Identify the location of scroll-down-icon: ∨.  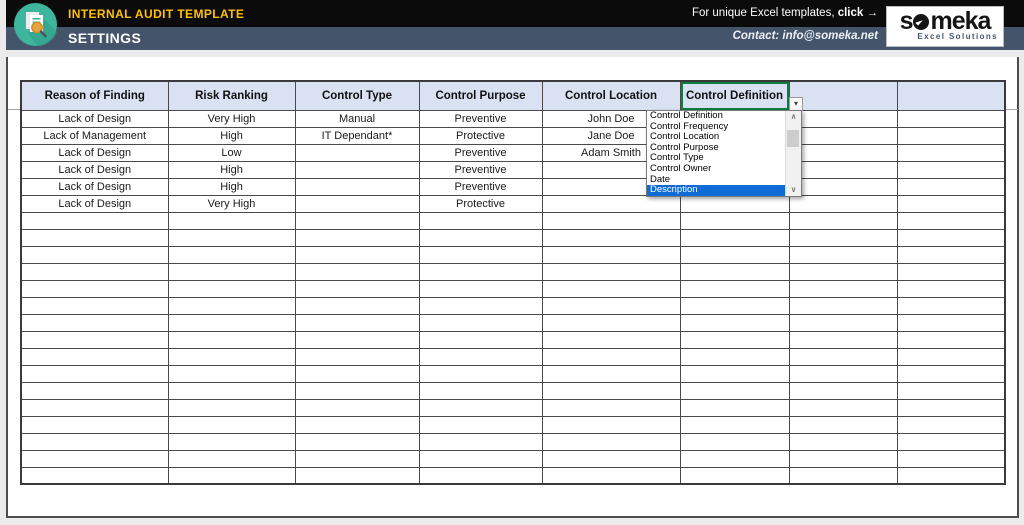
(793, 190).